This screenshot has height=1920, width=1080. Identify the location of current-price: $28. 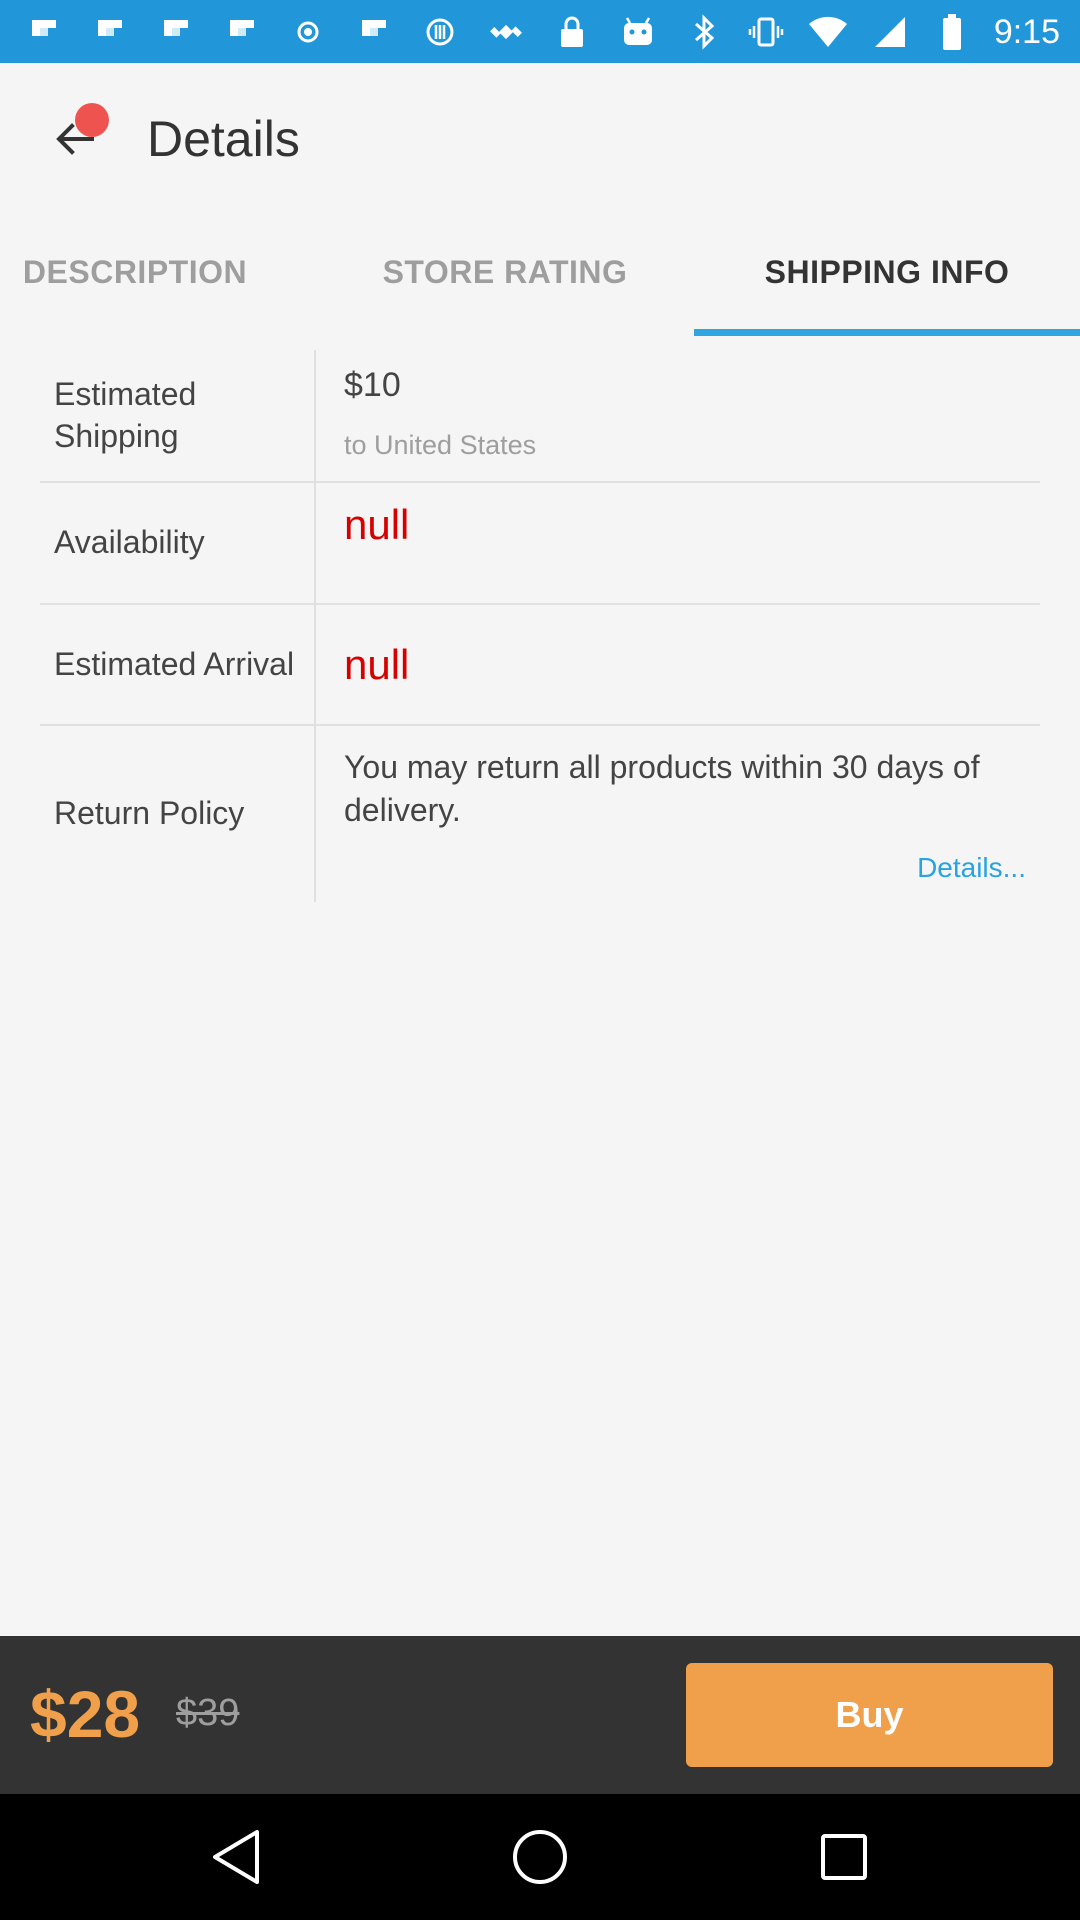
(85, 1714).